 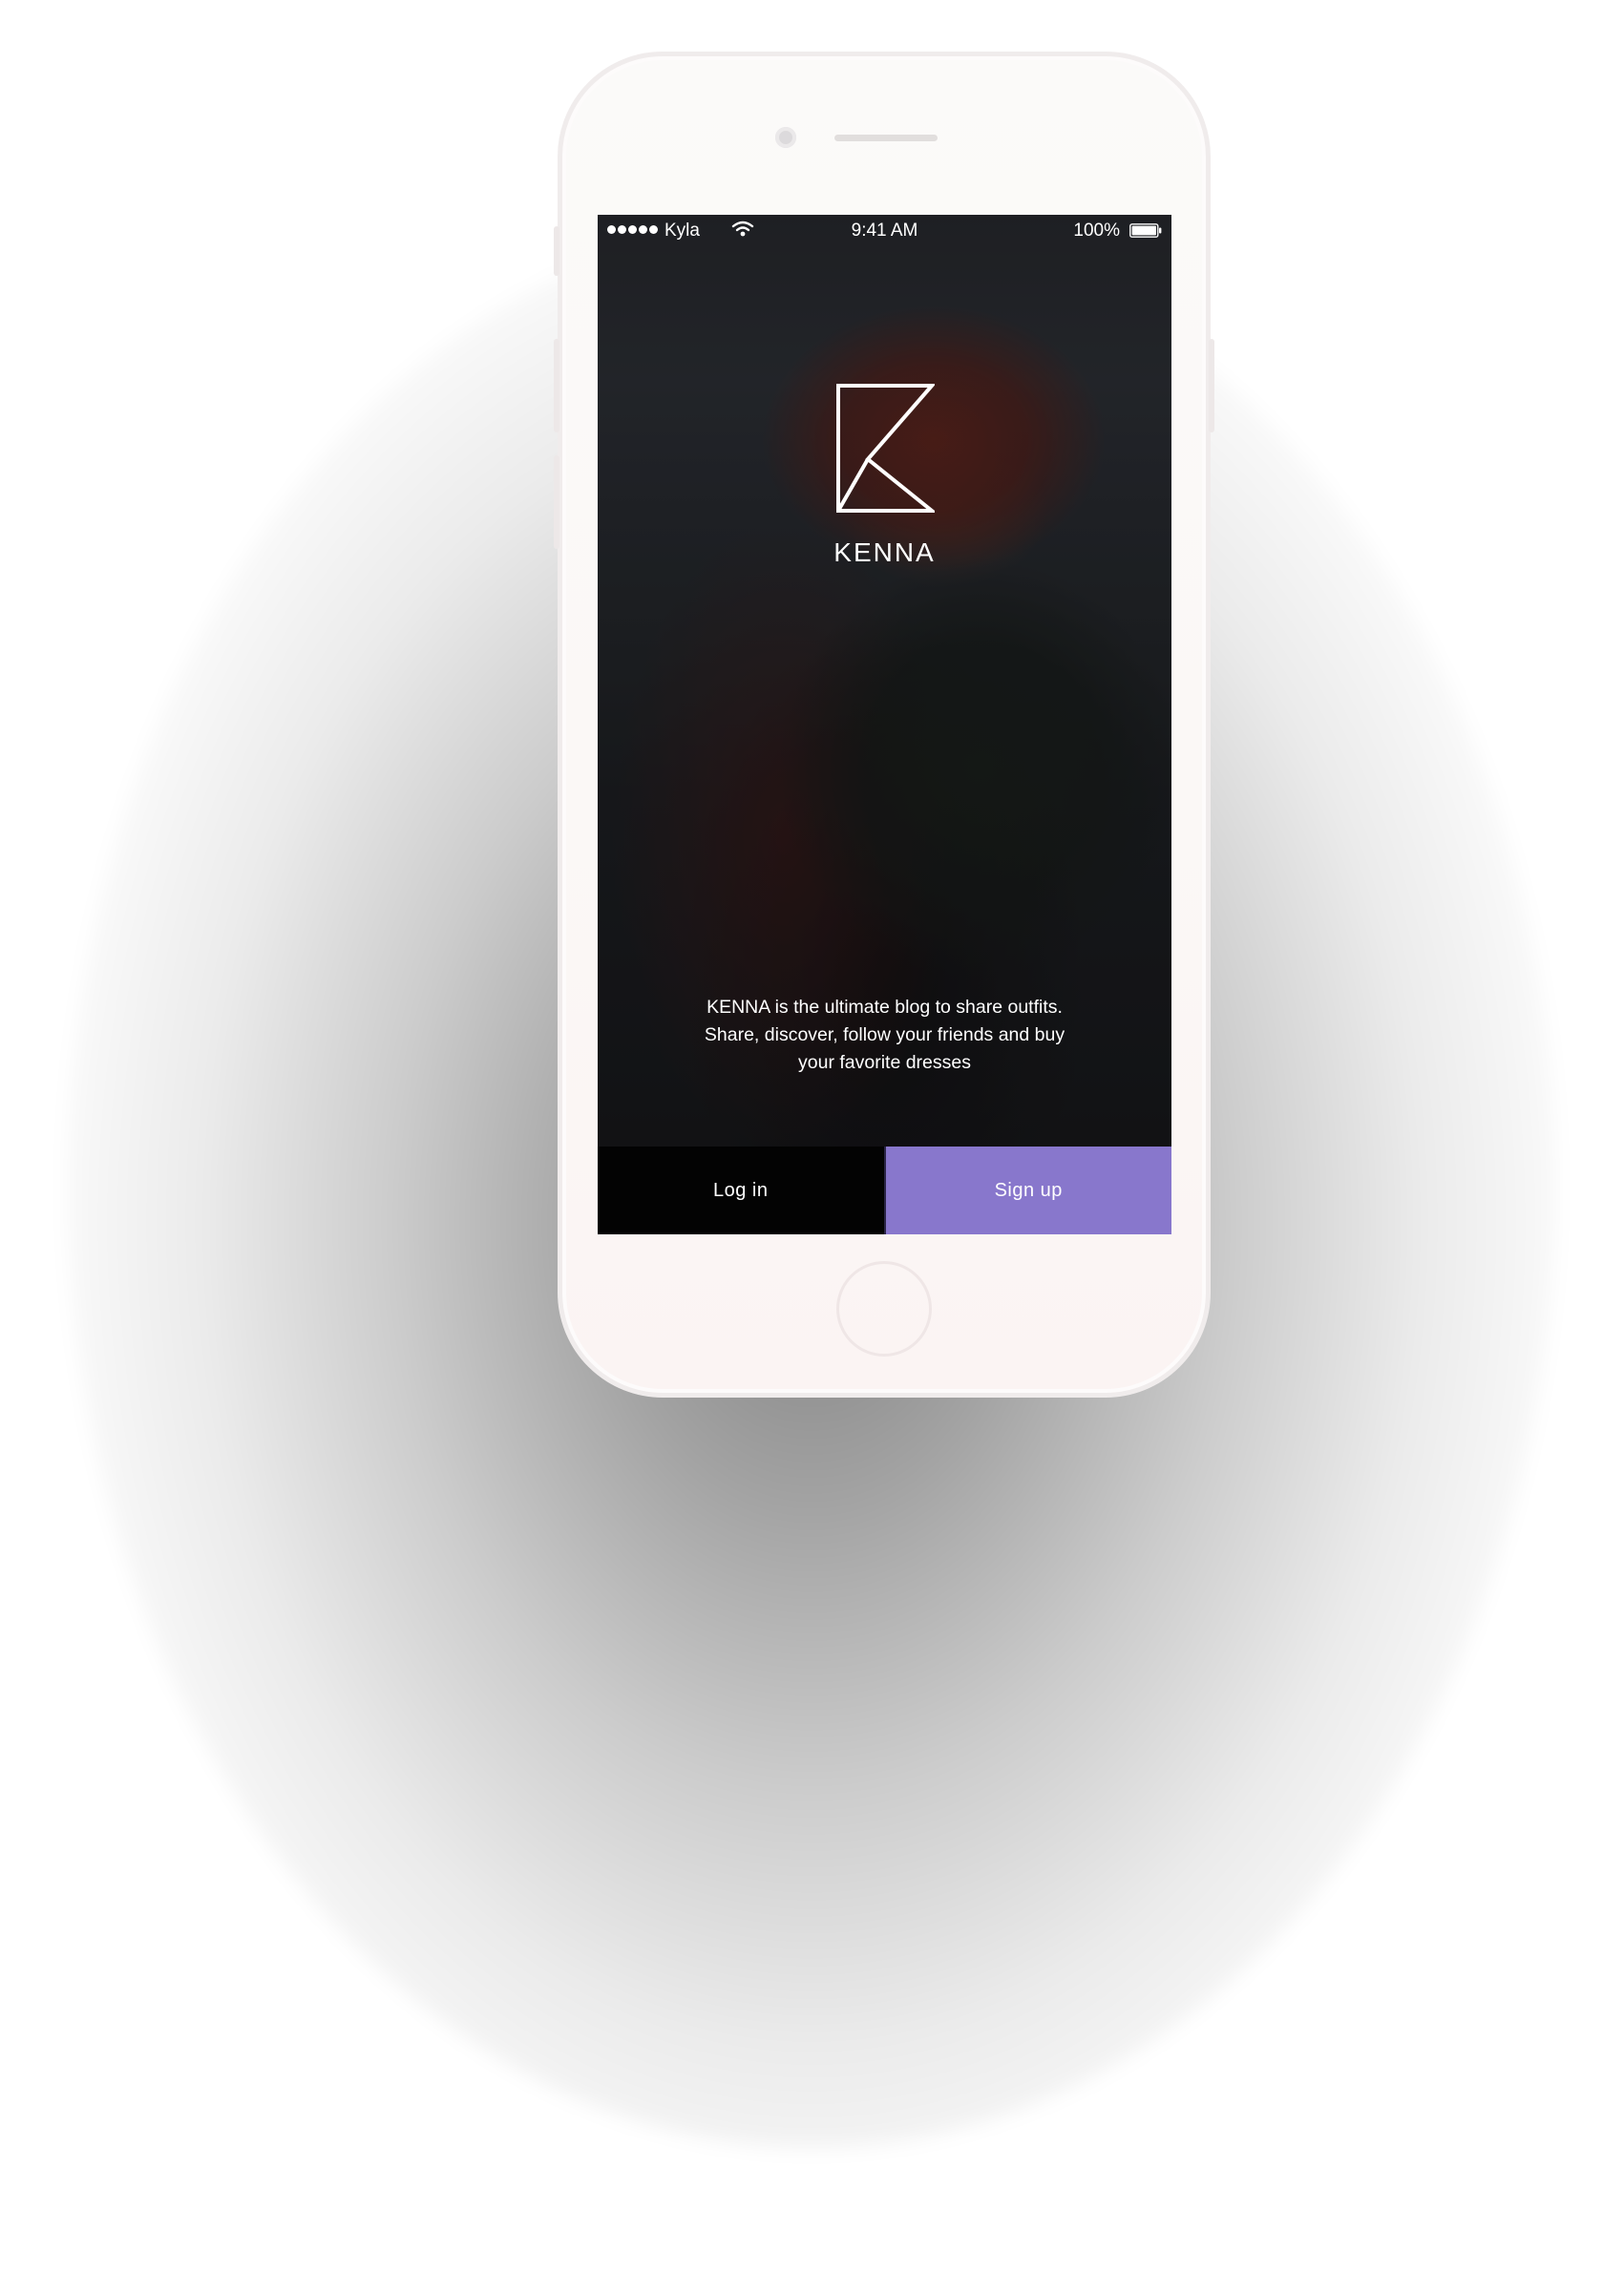 I want to click on battery-percentage: 100%, so click(x=1096, y=231).